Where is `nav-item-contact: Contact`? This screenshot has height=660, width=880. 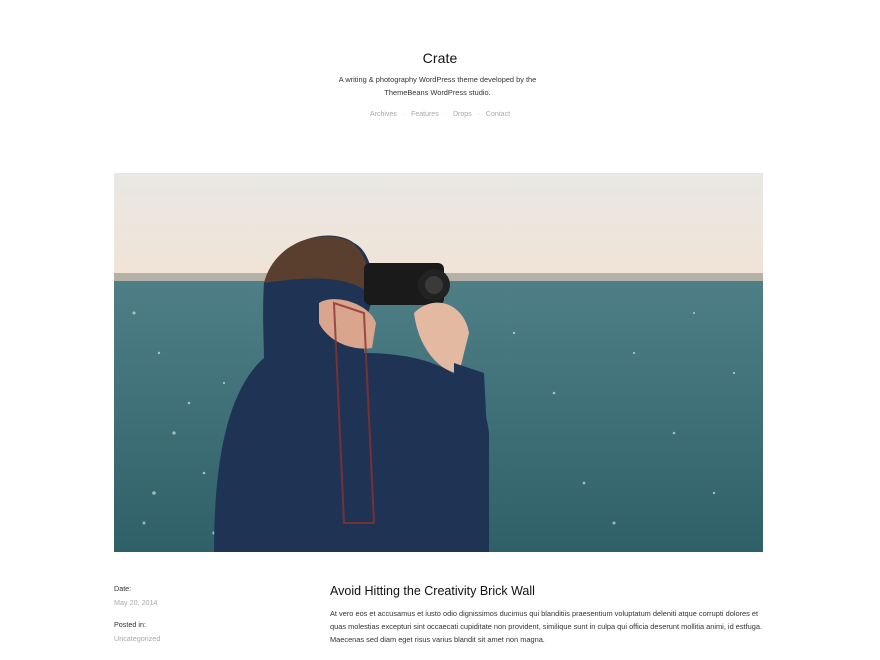 nav-item-contact: Contact is located at coordinates (498, 114).